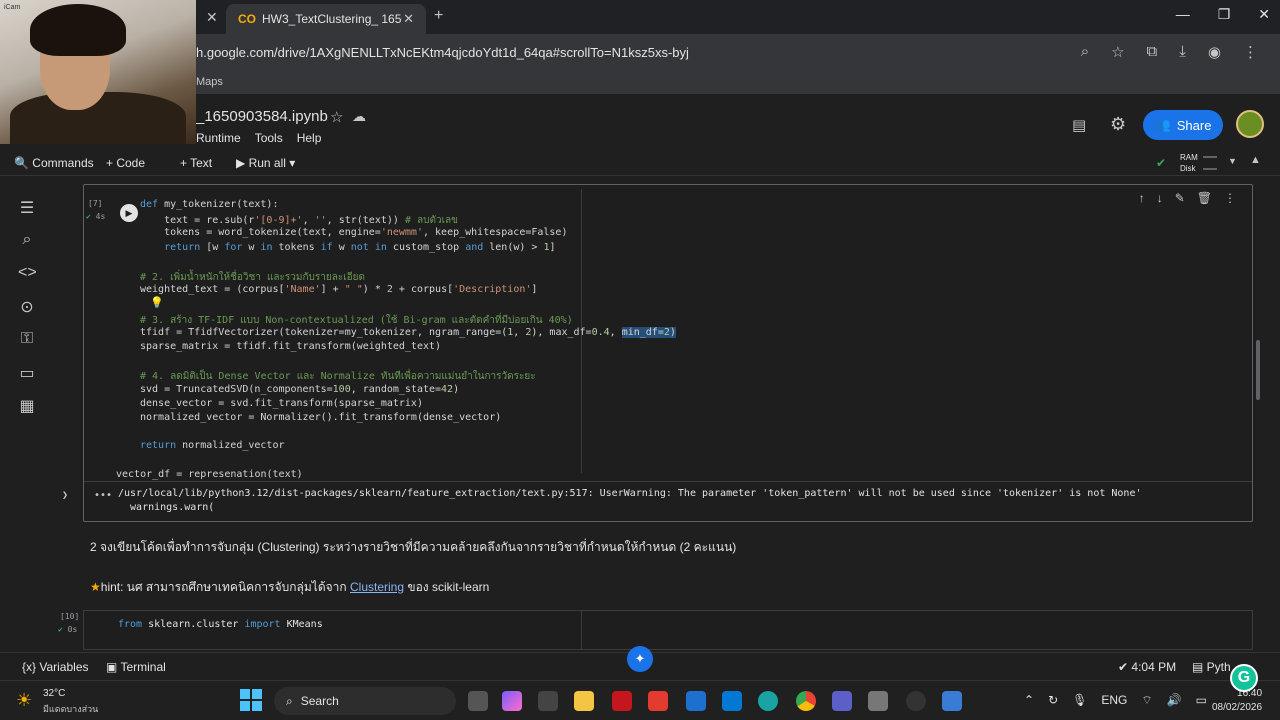 The width and height of the screenshot is (1280, 720). Describe the element at coordinates (878, 701) in the screenshot. I see `settings-icon` at that location.